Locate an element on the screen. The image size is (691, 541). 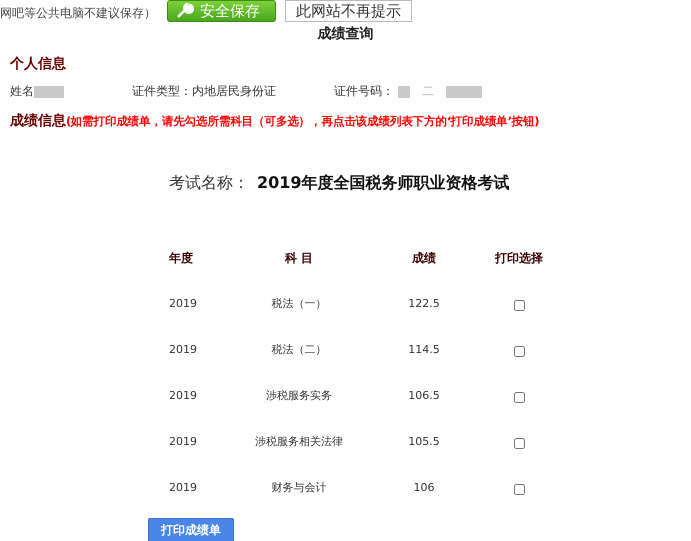
column-header: 科 目 is located at coordinates (299, 258).